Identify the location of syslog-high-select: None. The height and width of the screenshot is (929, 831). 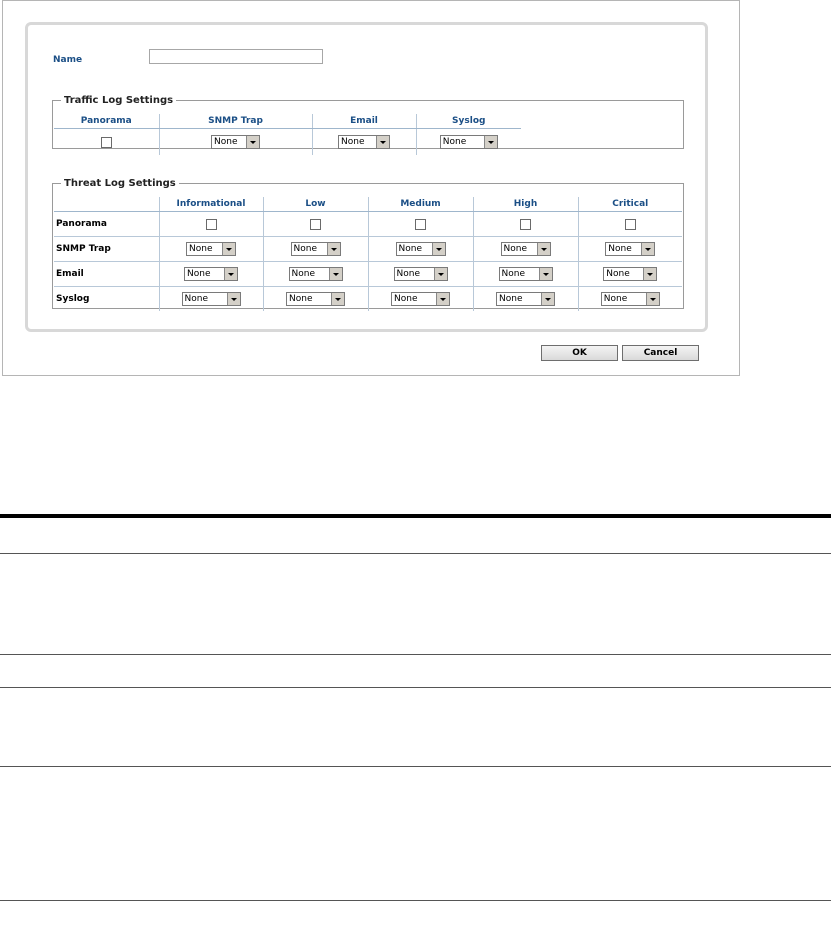
(525, 299).